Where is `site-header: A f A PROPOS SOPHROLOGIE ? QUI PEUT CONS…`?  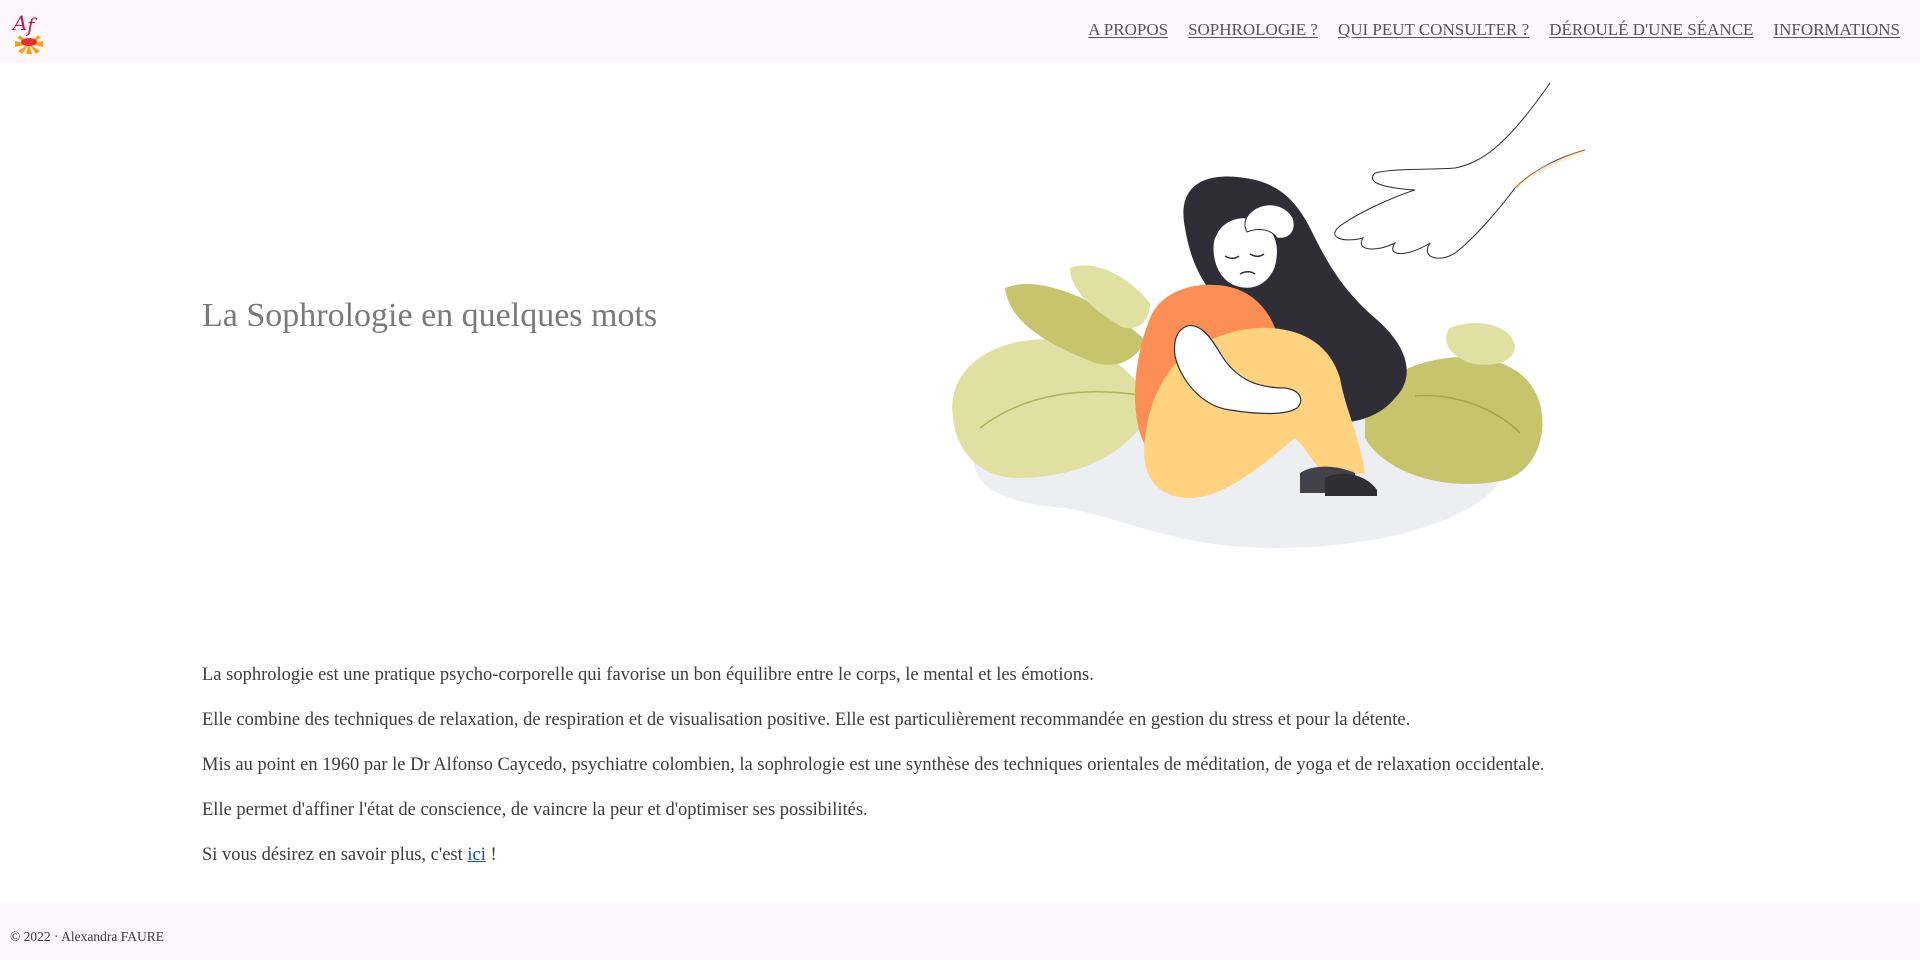 site-header: A f A PROPOS SOPHROLOGIE ? QUI PEUT CONS… is located at coordinates (960, 31).